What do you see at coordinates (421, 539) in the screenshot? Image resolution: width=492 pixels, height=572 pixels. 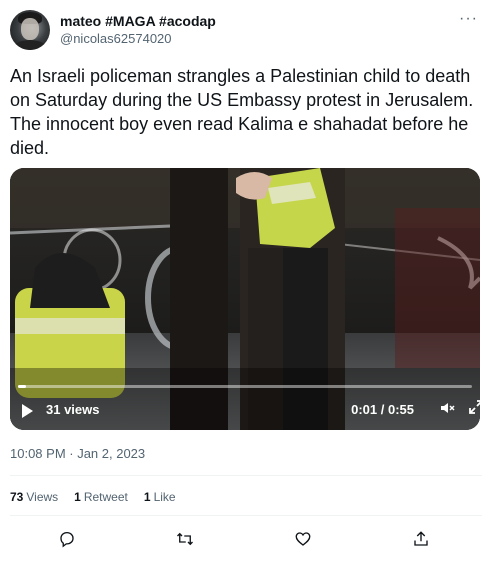 I see `share-icon` at bounding box center [421, 539].